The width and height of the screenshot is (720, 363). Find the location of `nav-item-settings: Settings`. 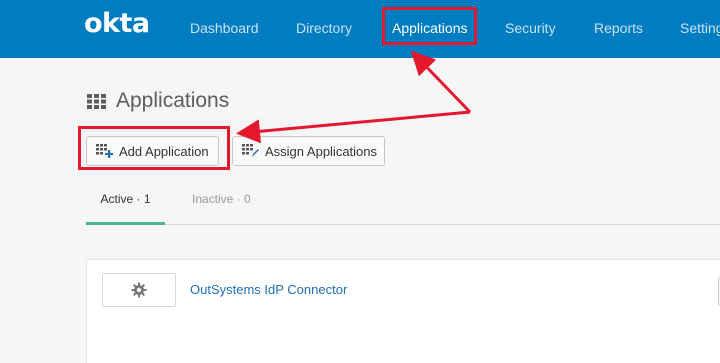

nav-item-settings: Settings is located at coordinates (700, 28).